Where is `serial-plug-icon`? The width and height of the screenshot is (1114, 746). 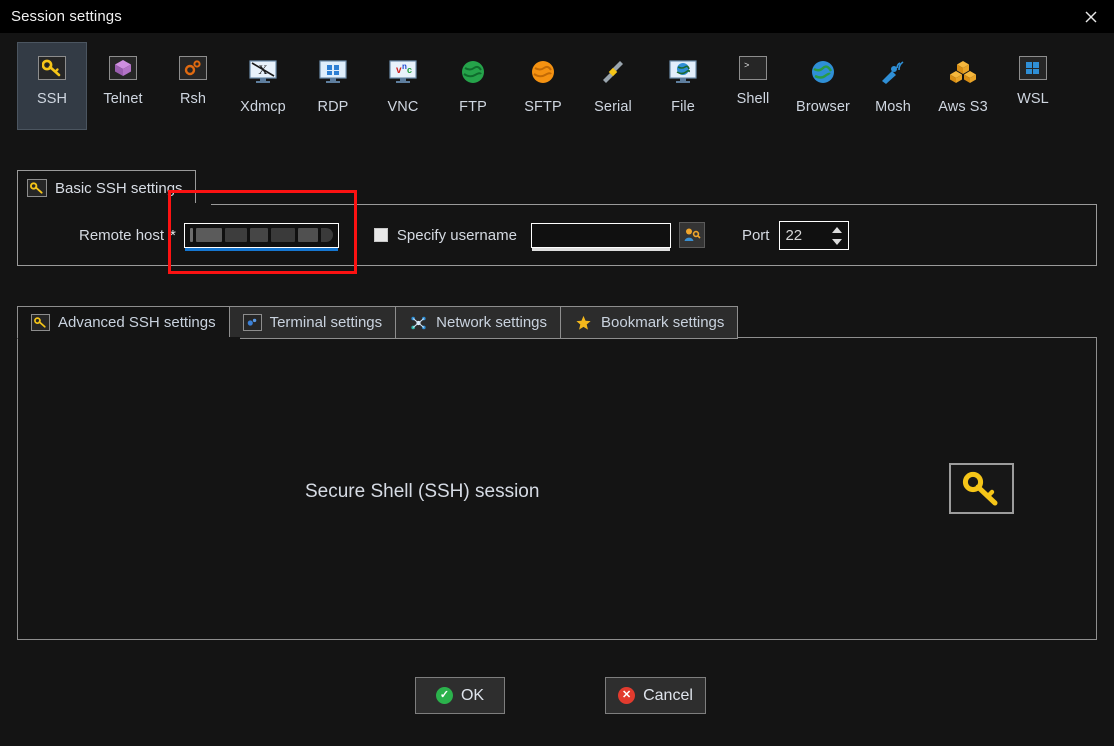 serial-plug-icon is located at coordinates (613, 72).